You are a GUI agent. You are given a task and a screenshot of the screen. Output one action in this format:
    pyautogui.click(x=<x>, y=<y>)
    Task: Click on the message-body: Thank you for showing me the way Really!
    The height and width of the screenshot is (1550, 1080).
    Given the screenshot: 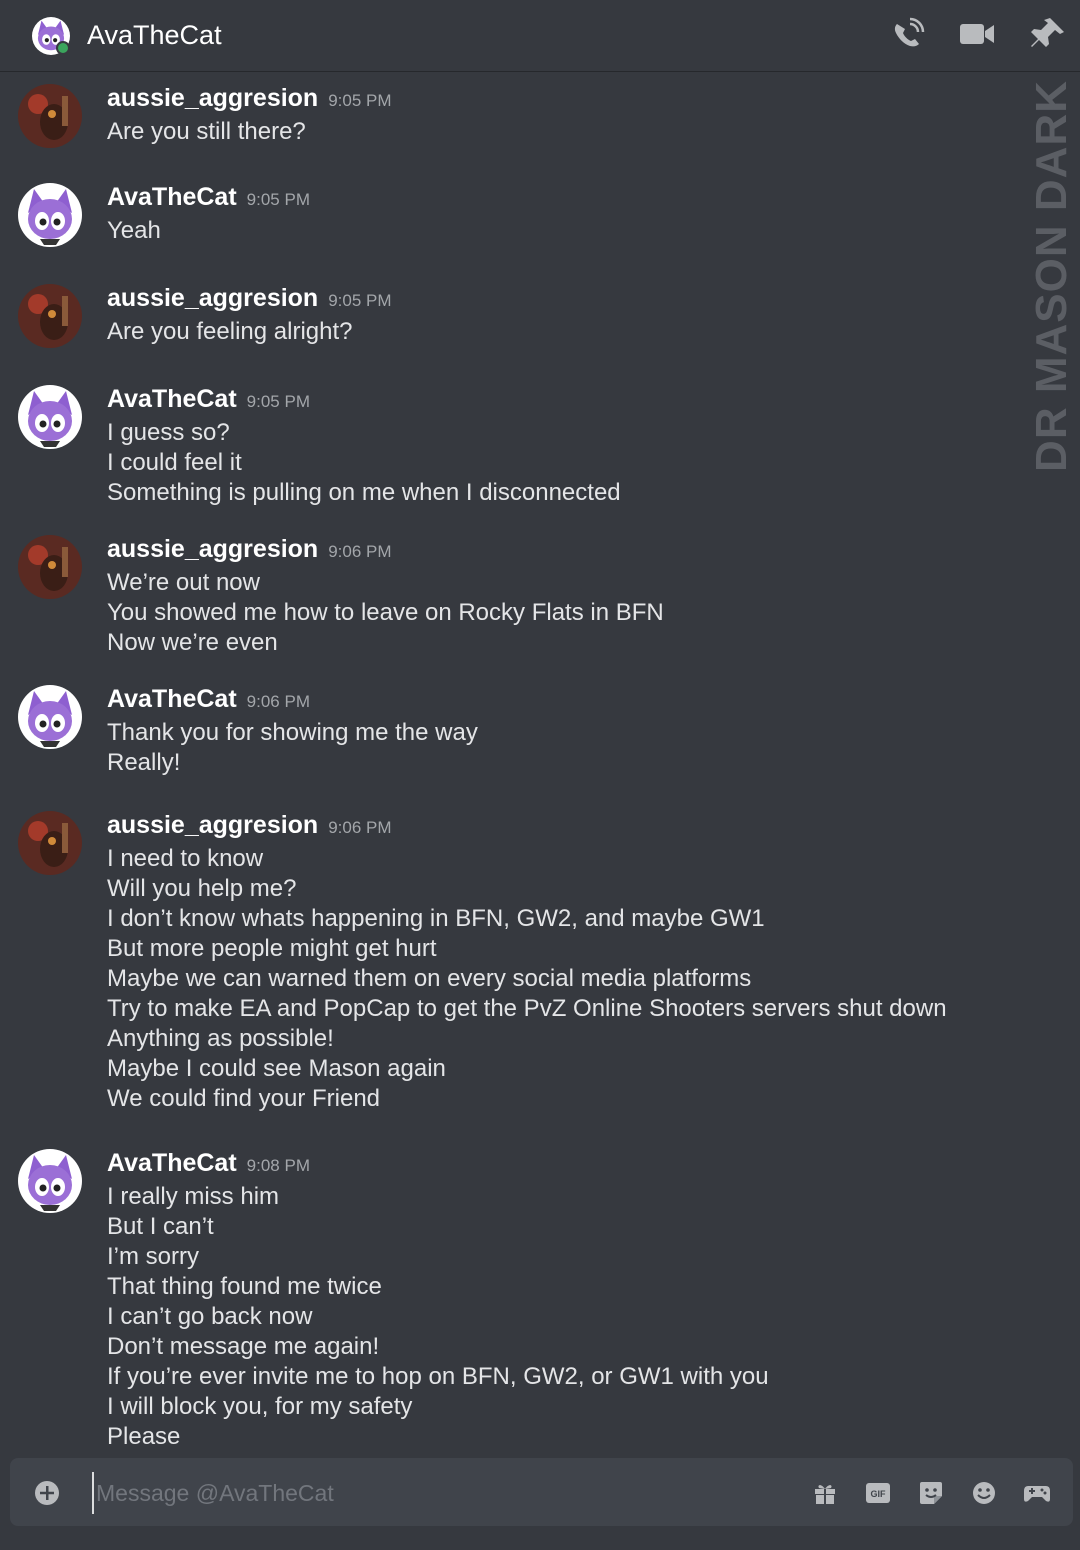 What is the action you would take?
    pyautogui.click(x=292, y=748)
    